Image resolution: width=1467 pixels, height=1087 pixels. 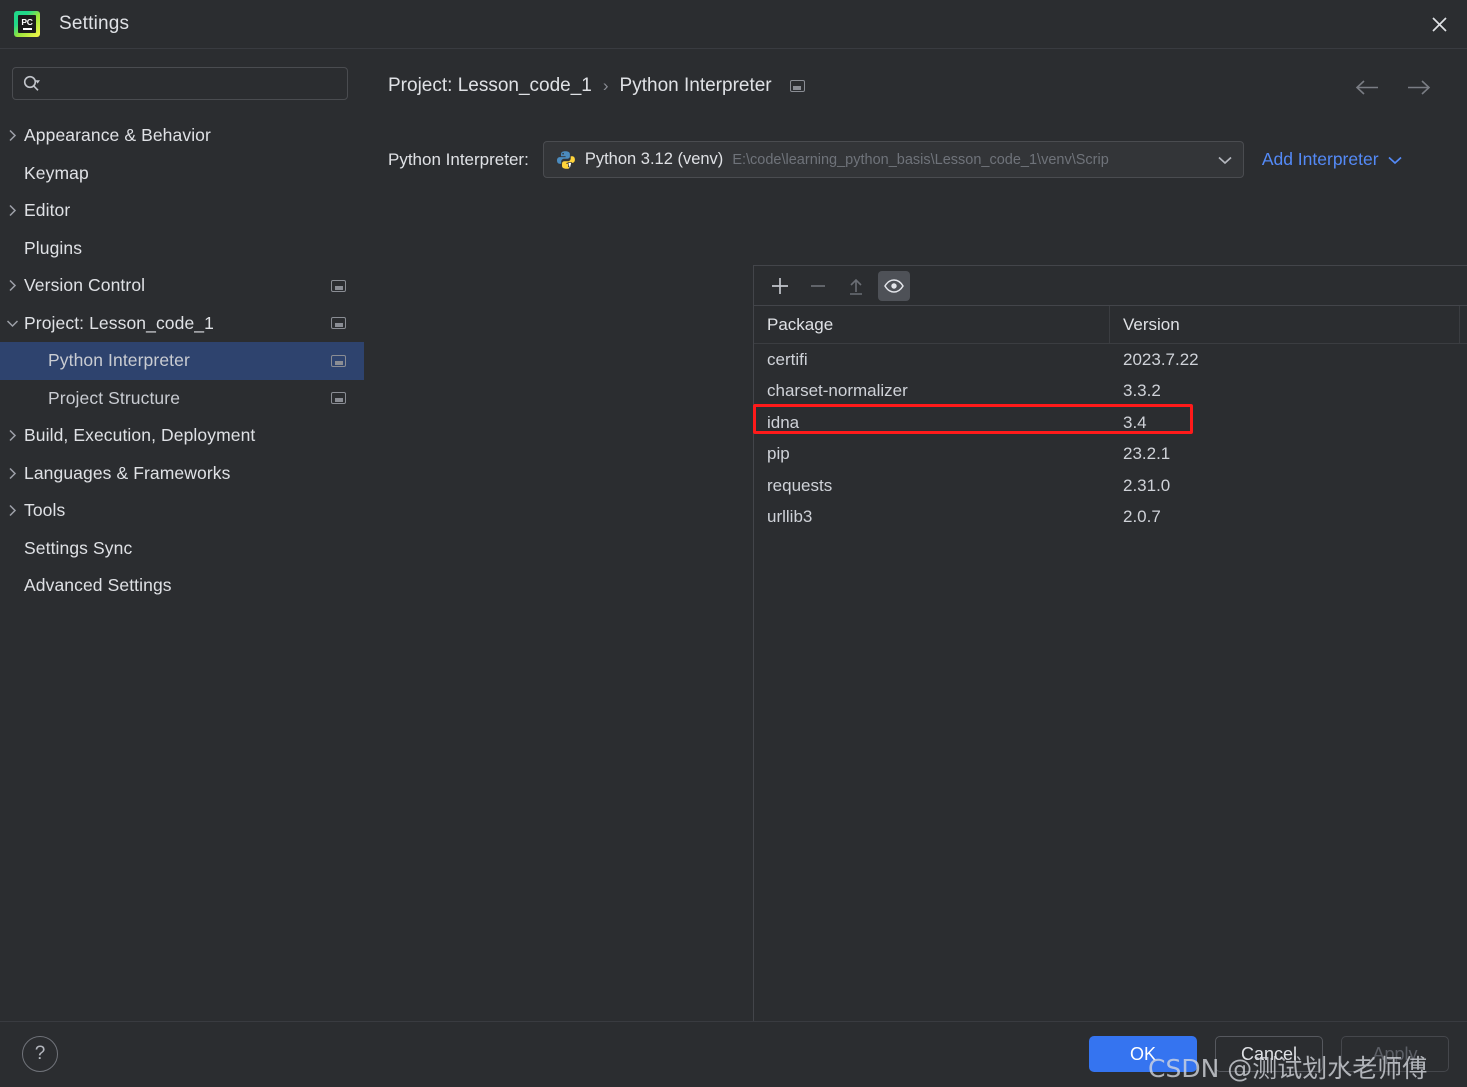 I want to click on pycharm-logo-icon: PC, so click(x=27, y=24).